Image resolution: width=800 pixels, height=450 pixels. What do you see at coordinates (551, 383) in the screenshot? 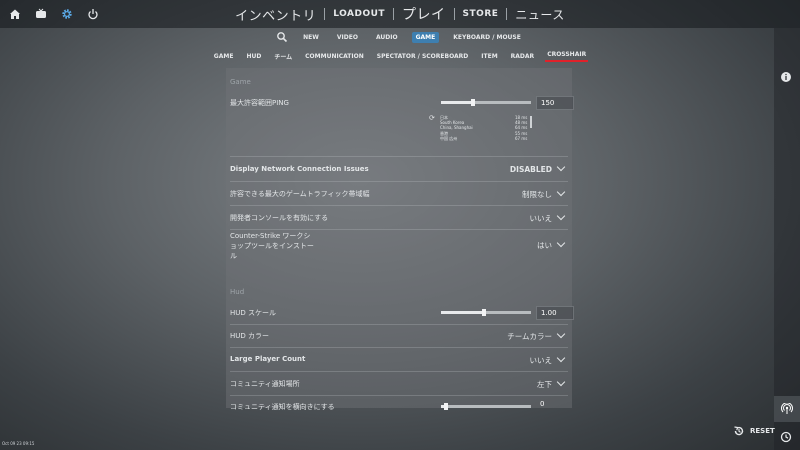
I see `dropdown-value: 左下` at bounding box center [551, 383].